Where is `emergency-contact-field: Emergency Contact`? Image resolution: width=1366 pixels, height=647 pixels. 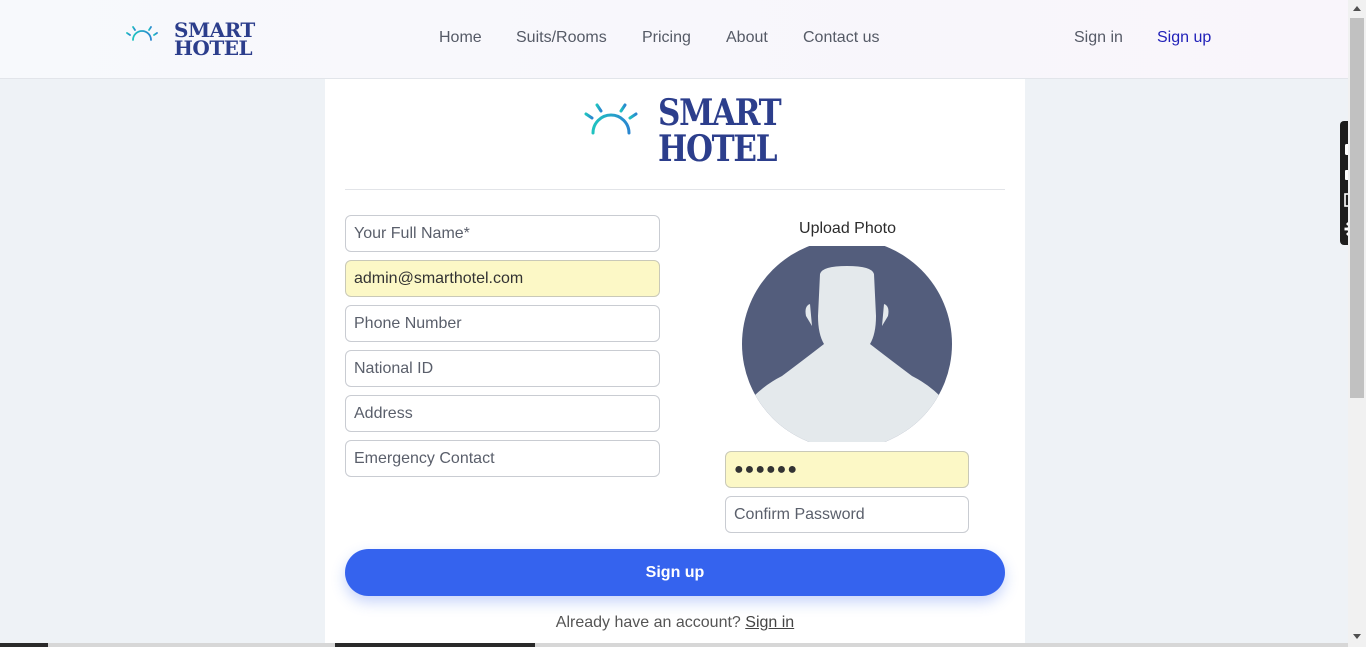 emergency-contact-field: Emergency Contact is located at coordinates (502, 458).